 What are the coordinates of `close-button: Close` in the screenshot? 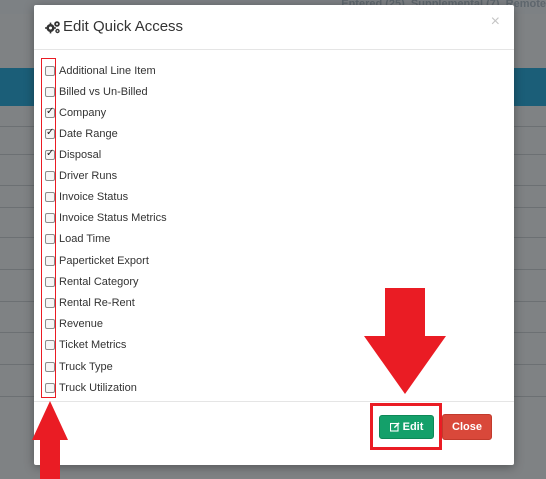 It's located at (467, 427).